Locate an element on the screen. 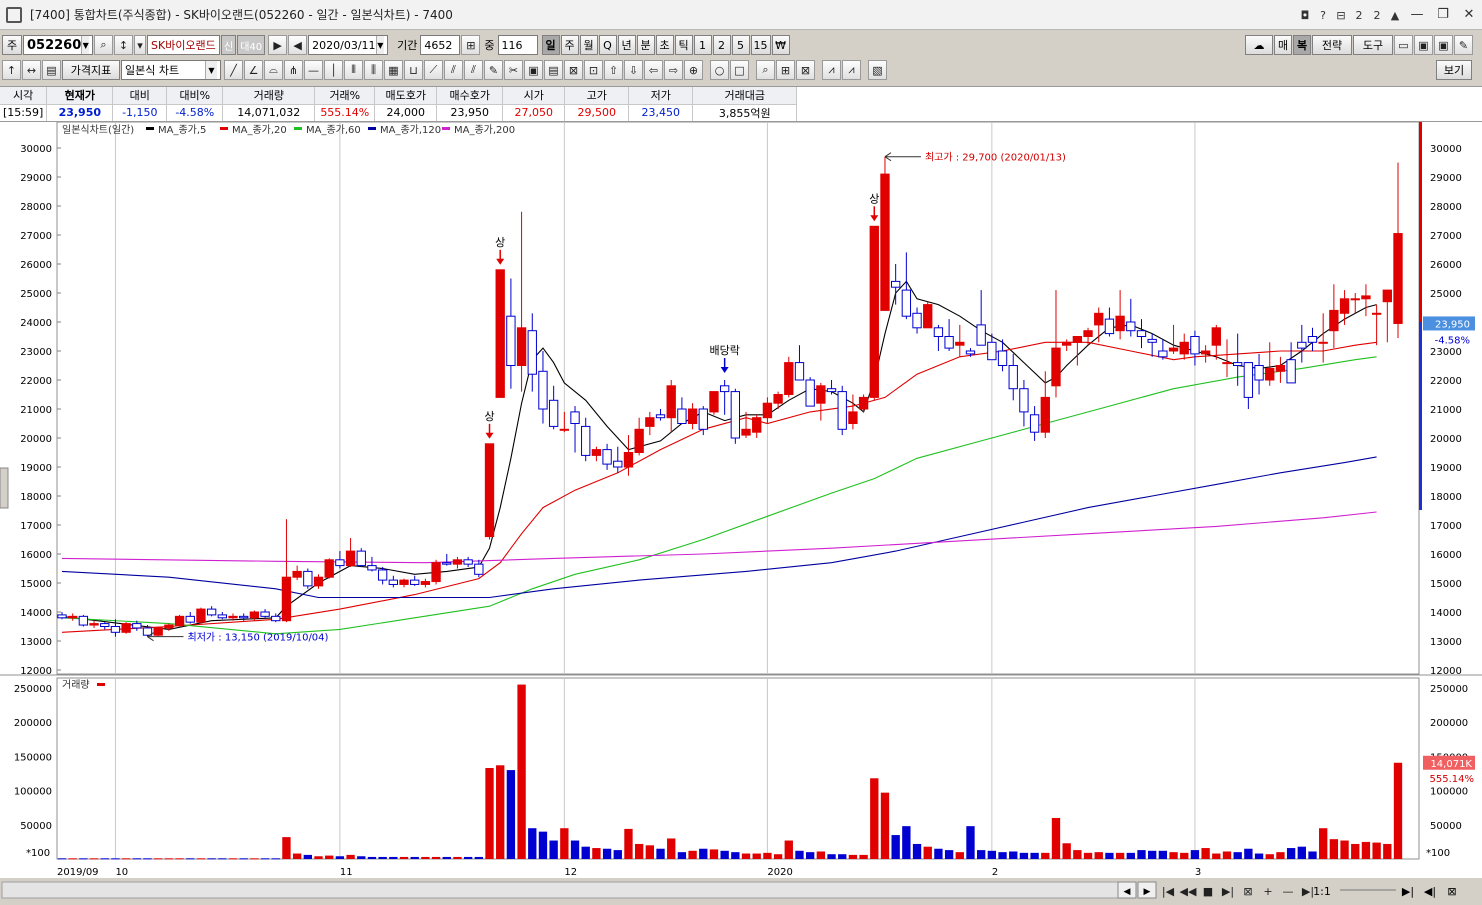  arc-icon: ⌓ is located at coordinates (273, 70).